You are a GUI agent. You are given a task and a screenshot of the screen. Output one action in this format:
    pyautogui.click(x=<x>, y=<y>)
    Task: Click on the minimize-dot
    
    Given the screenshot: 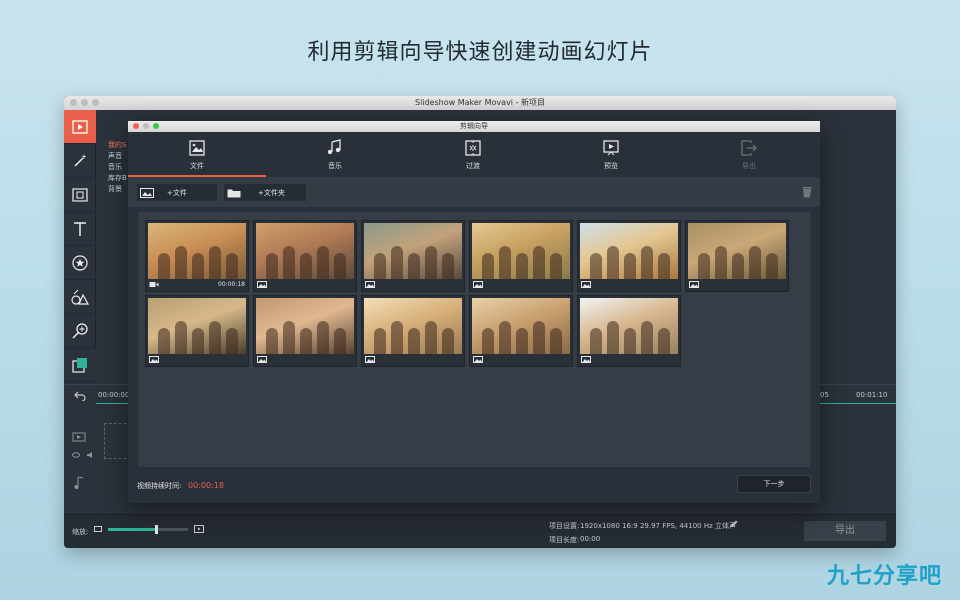 What is the action you would take?
    pyautogui.click(x=84, y=102)
    